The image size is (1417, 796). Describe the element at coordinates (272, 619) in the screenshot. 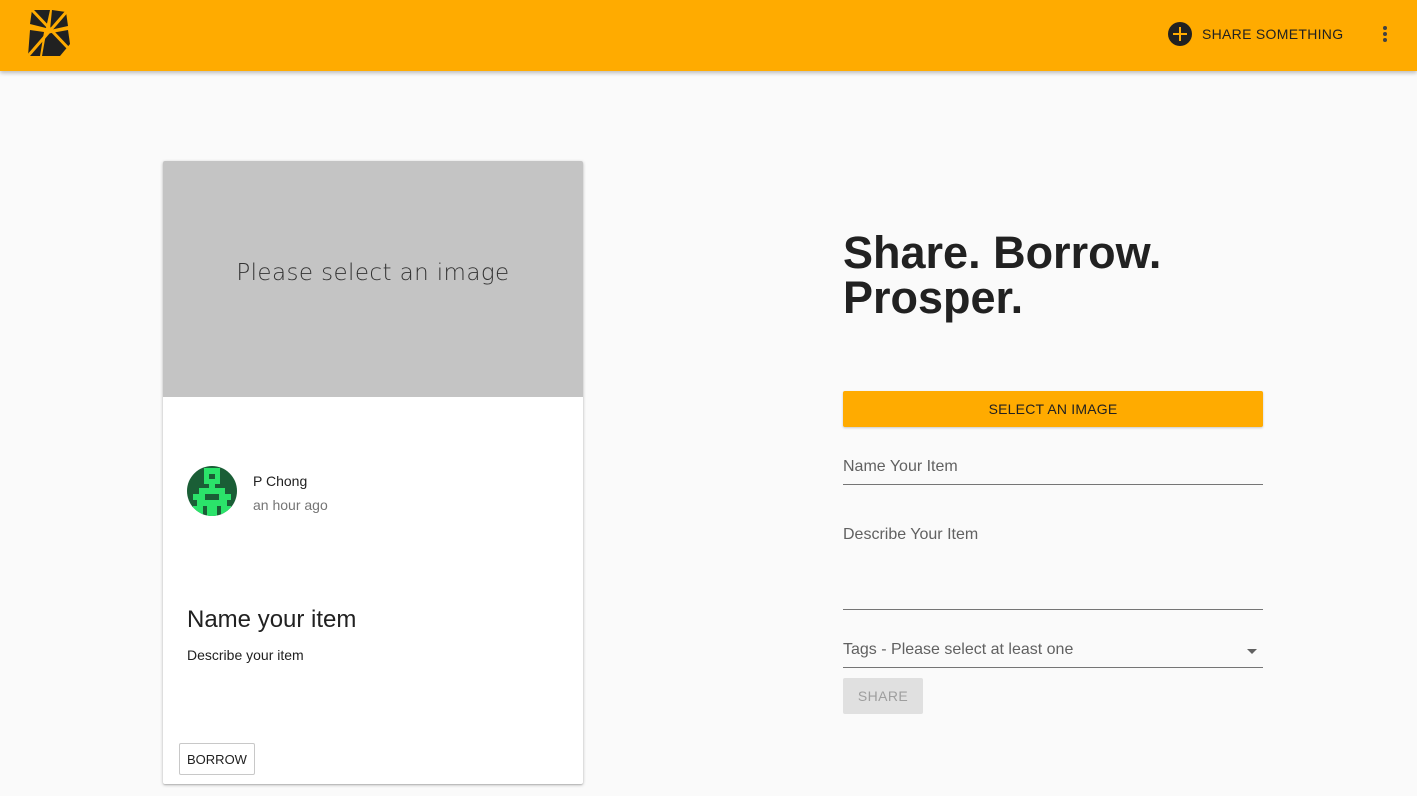

I see `item-title: Name your item` at that location.